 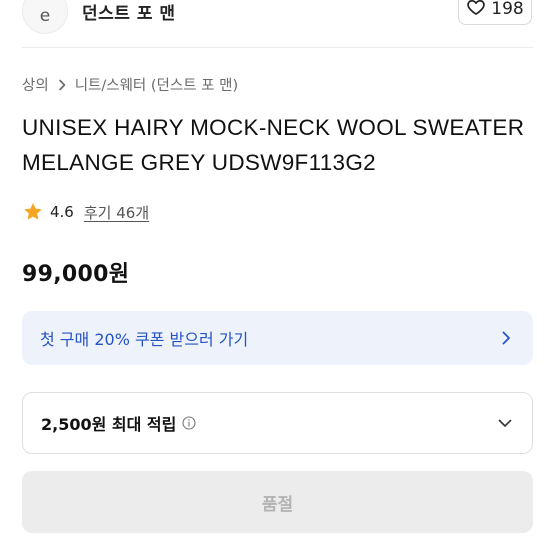 What do you see at coordinates (277, 423) in the screenshot?
I see `points-accordion: 2,500원 최대 적립` at bounding box center [277, 423].